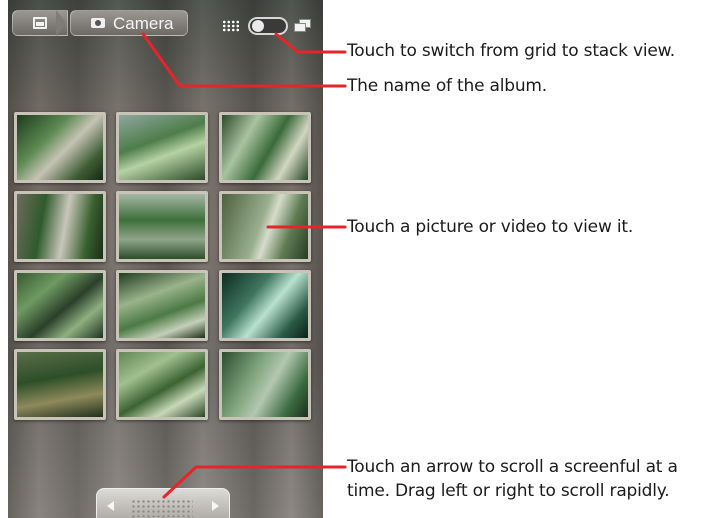 This screenshot has width=725, height=518. Describe the element at coordinates (162, 508) in the screenshot. I see `scroll-handle` at that location.